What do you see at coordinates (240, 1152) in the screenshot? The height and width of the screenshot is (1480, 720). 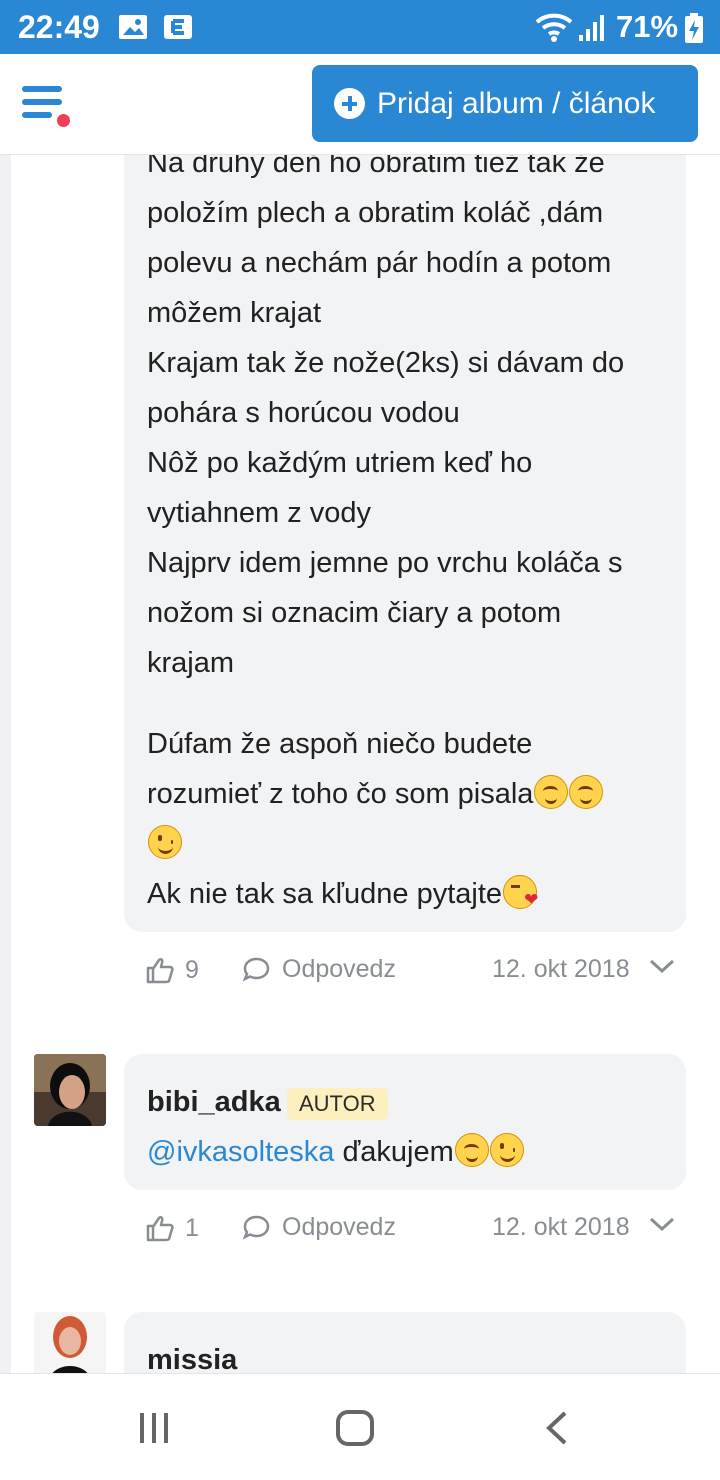 I see `mention-link: @ivkasolteska` at bounding box center [240, 1152].